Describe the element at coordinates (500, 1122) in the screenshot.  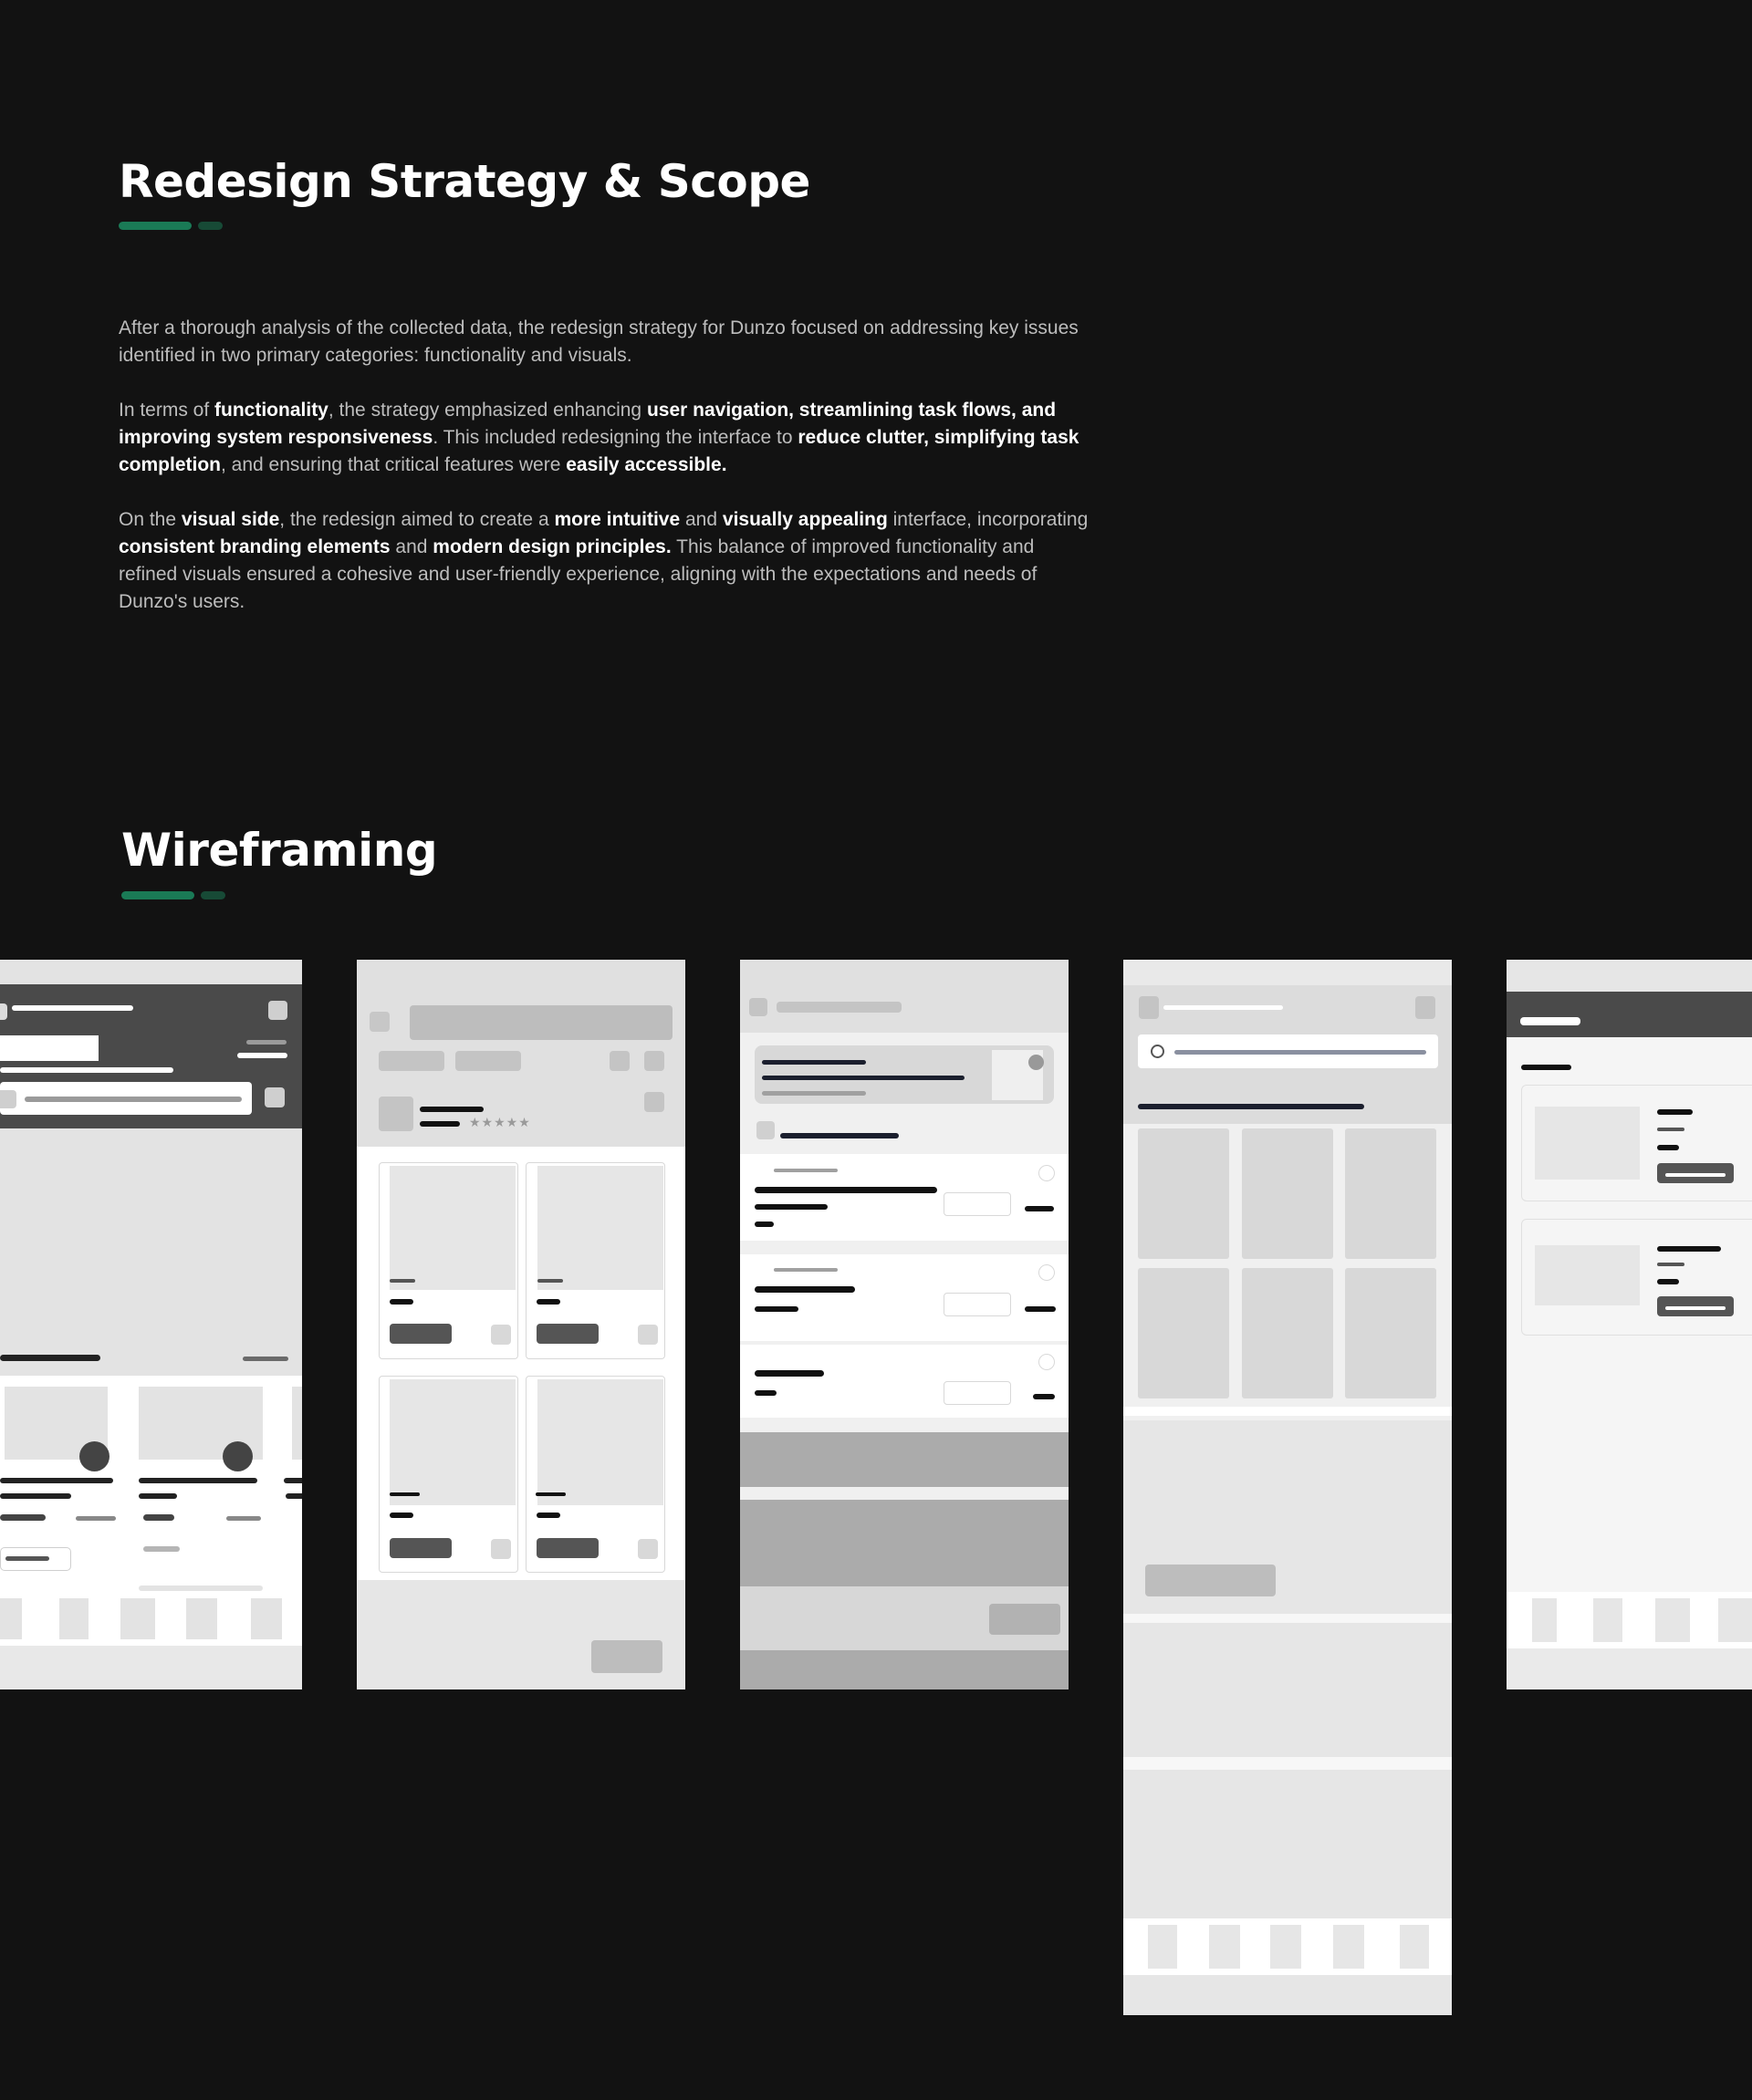
I see `rating-stars: ★★★★★` at that location.